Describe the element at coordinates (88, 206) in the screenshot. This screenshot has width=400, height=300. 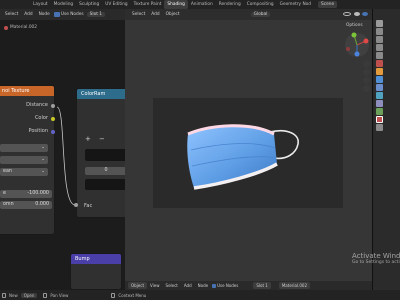
I see `fac-input-label: Fac` at that location.